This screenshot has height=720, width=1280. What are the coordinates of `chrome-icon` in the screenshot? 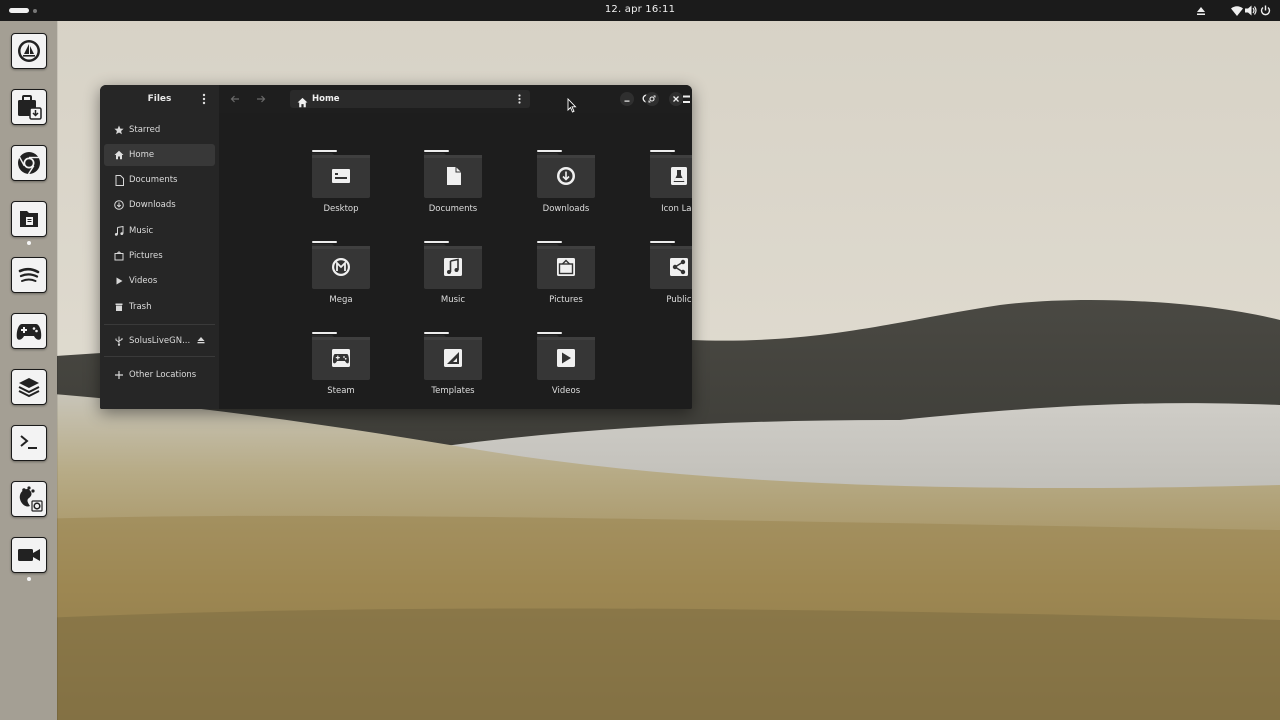 It's located at (29, 163).